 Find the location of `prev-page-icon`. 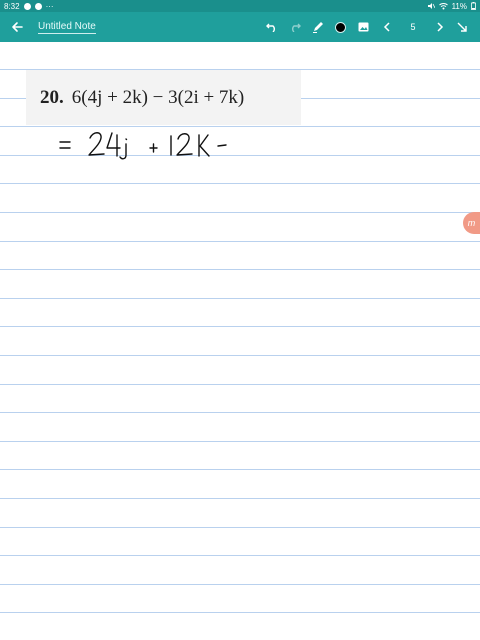

prev-page-icon is located at coordinates (386, 27).